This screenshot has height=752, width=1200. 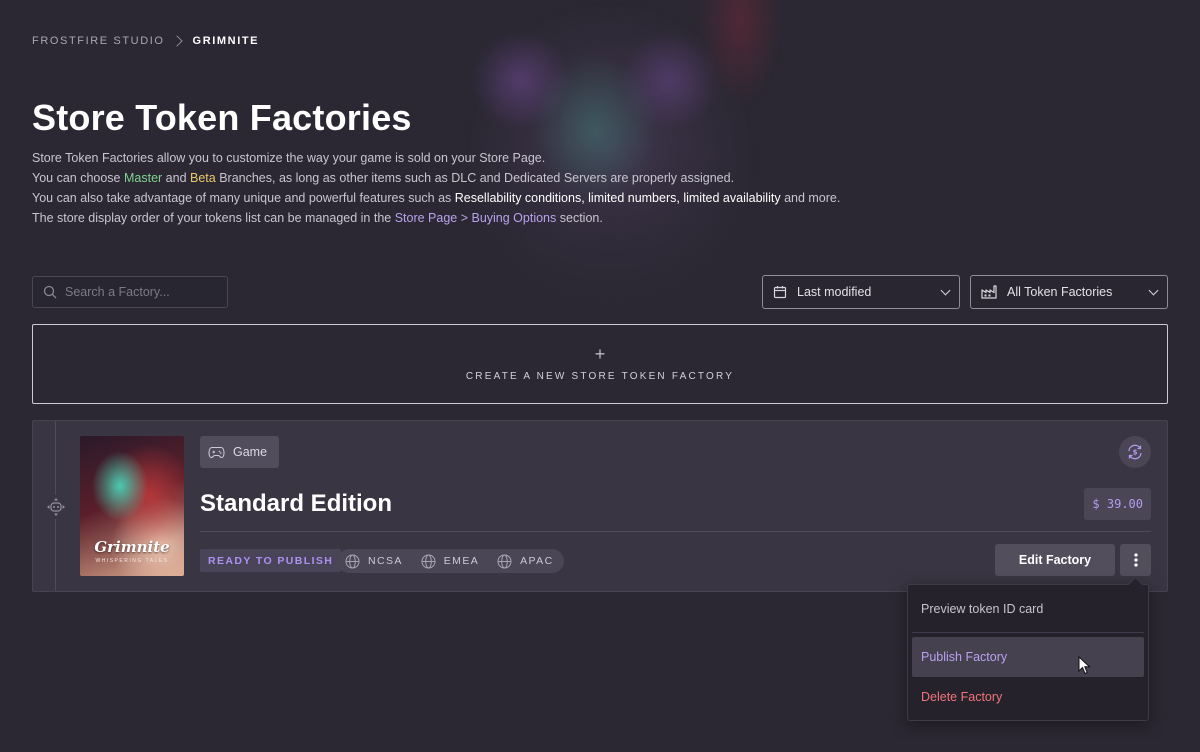 What do you see at coordinates (780, 292) in the screenshot?
I see `calendar-icon` at bounding box center [780, 292].